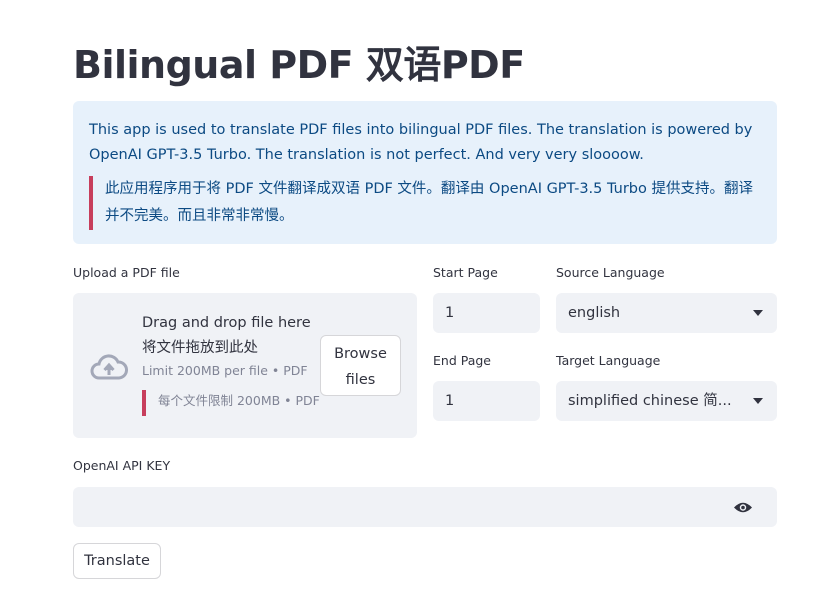 This screenshot has height=613, width=827. What do you see at coordinates (666, 313) in the screenshot?
I see `source-language-select: english` at bounding box center [666, 313].